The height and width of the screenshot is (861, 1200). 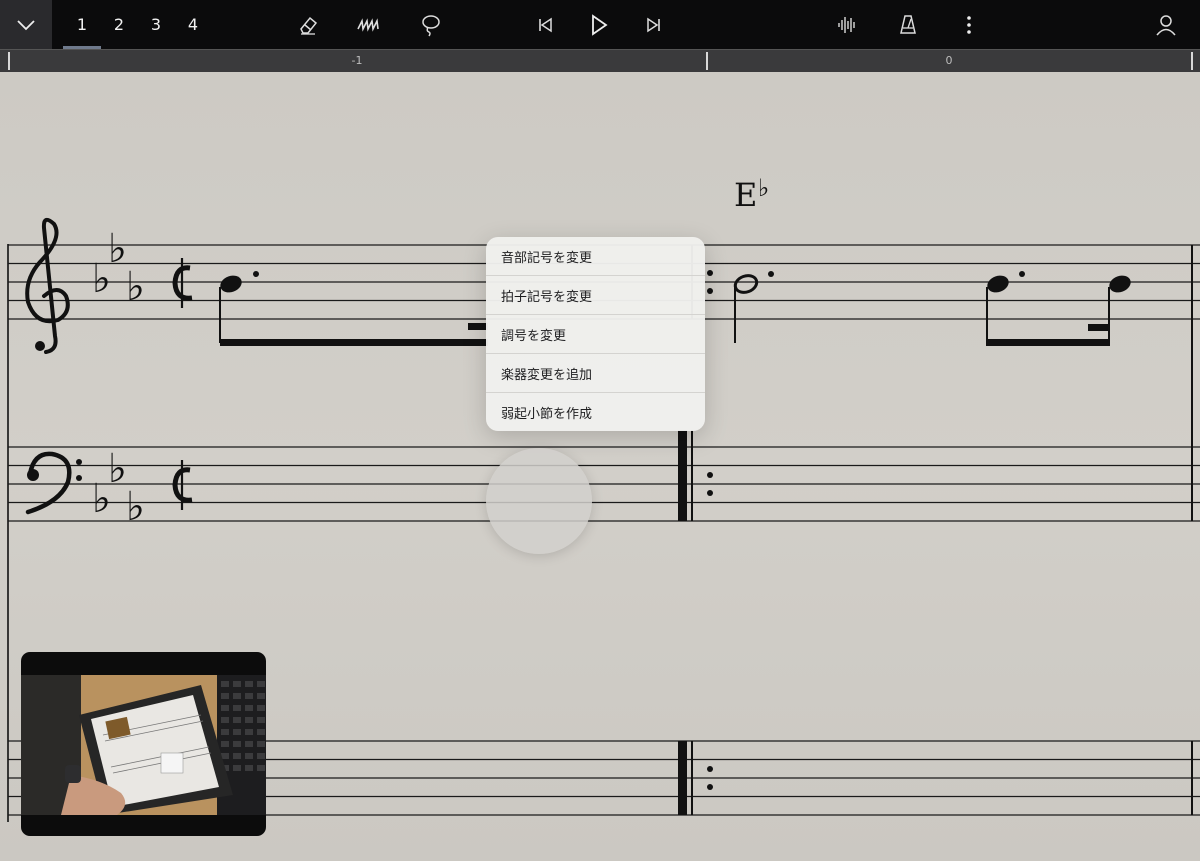 I want to click on play-icon, so click(x=600, y=25).